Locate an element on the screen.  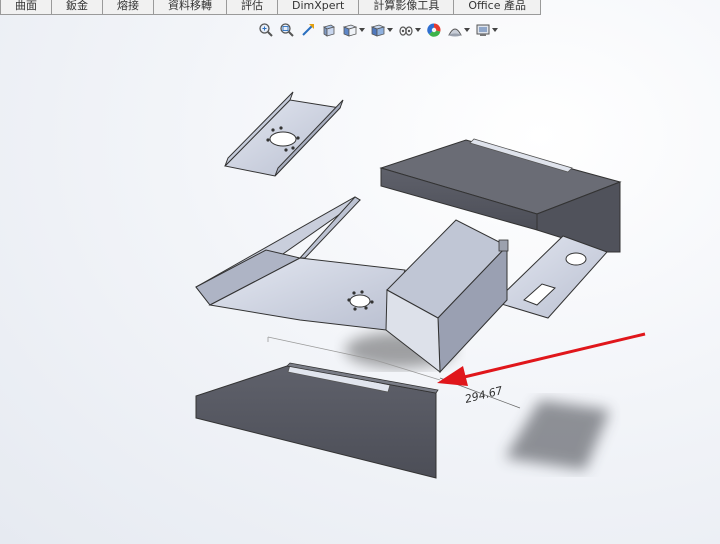
edit-appearance-icon is located at coordinates (434, 30).